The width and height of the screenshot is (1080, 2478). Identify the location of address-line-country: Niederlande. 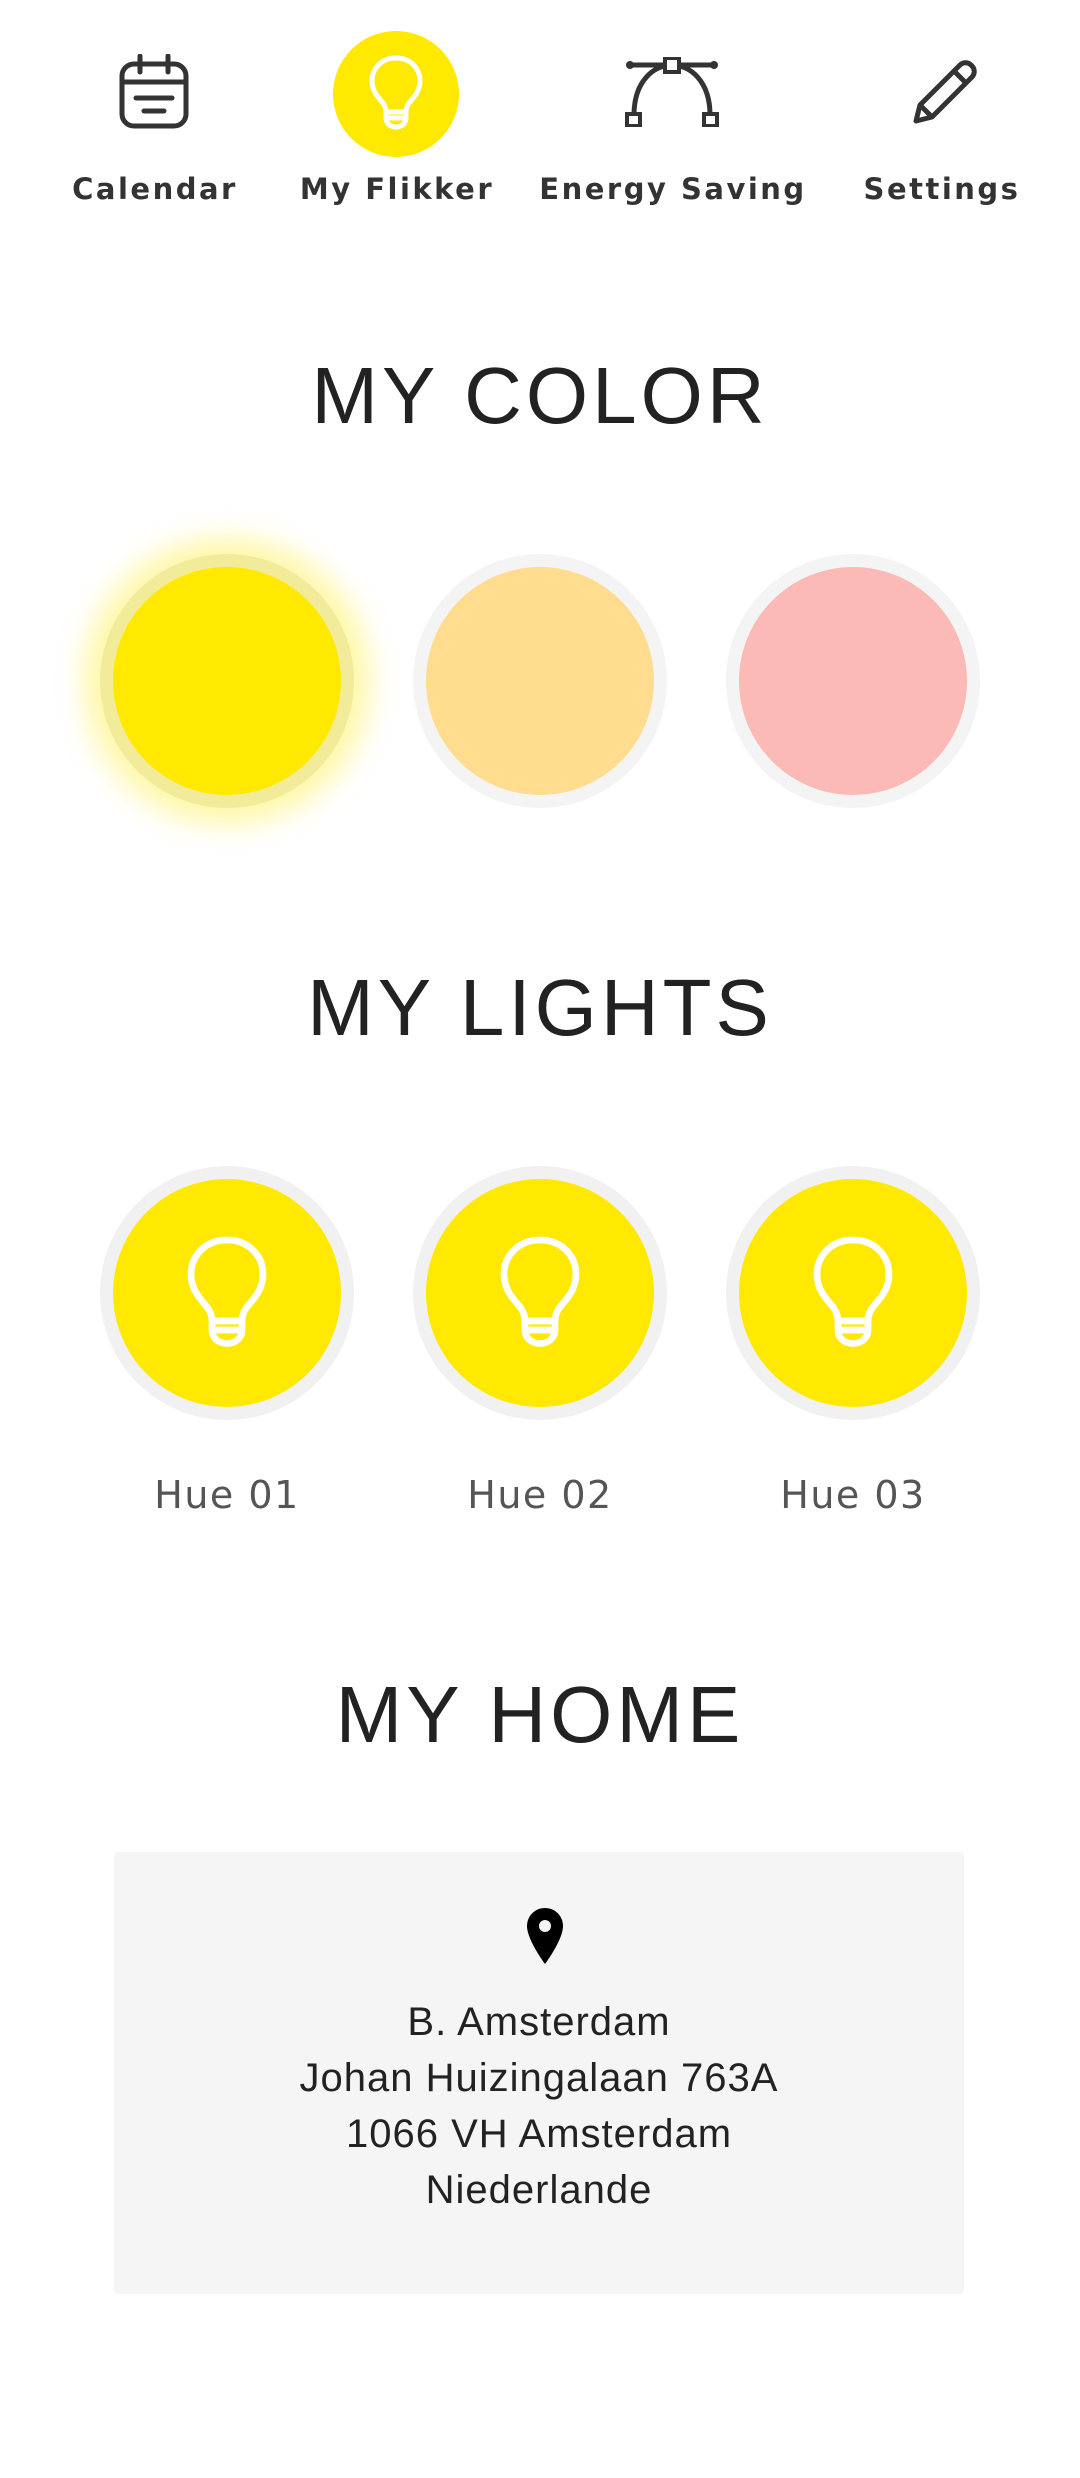
(539, 2190).